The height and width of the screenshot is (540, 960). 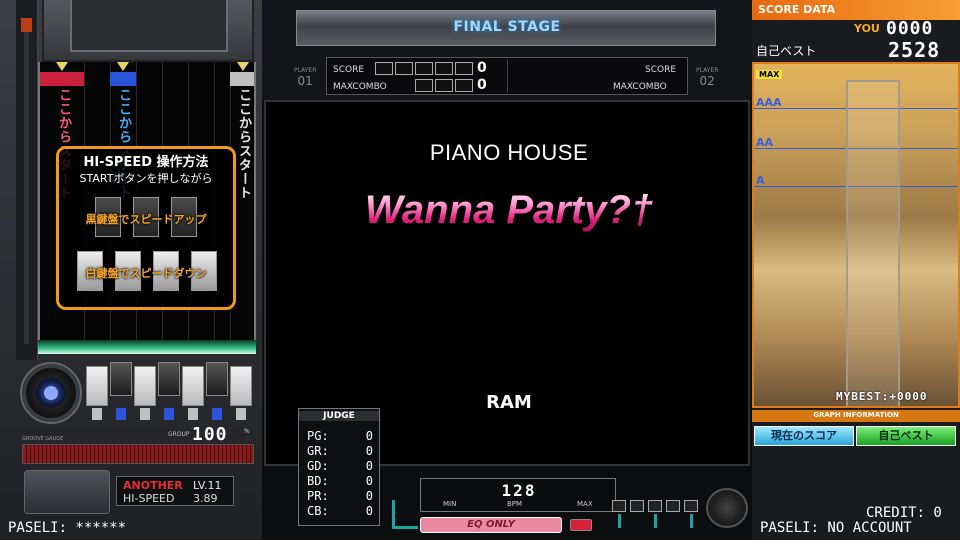 What do you see at coordinates (804, 436) in the screenshot?
I see `current-score-button: 現在のスコア` at bounding box center [804, 436].